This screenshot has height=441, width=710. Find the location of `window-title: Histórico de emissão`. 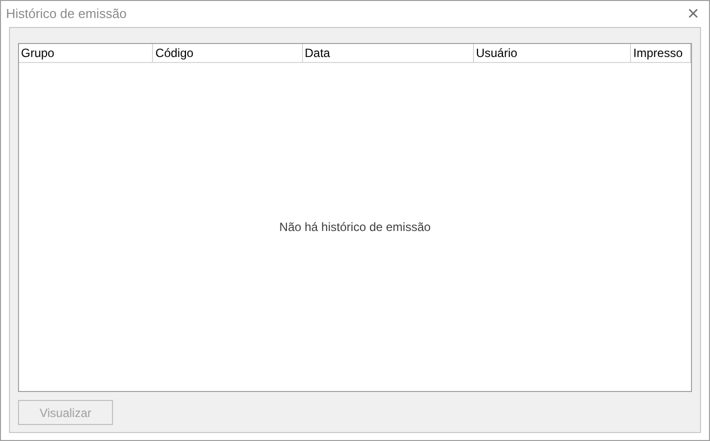

window-title: Histórico de emissão is located at coordinates (66, 14).